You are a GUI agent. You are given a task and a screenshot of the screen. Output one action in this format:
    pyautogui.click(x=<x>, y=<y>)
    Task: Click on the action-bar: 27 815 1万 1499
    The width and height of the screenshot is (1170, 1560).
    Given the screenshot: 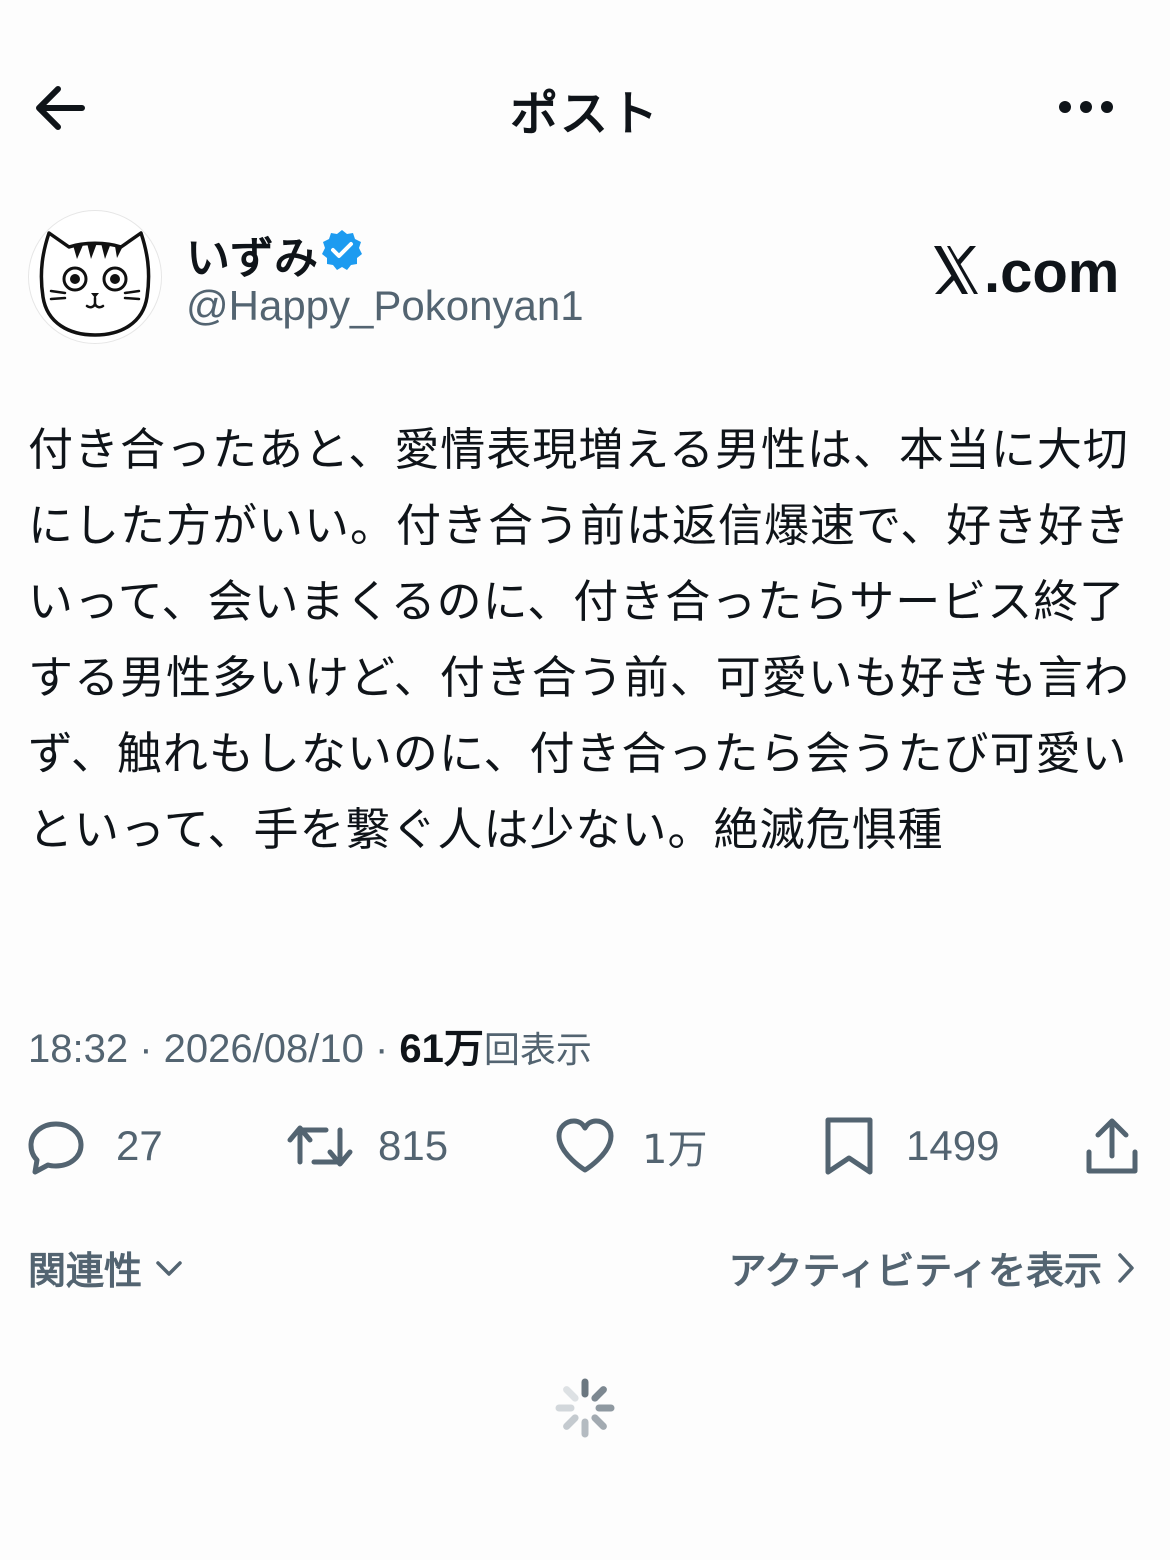 What is the action you would take?
    pyautogui.click(x=585, y=1150)
    